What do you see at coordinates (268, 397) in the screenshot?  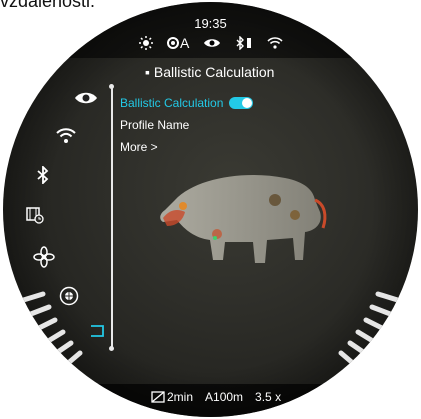 I see `zoom-value: 3.5 x` at bounding box center [268, 397].